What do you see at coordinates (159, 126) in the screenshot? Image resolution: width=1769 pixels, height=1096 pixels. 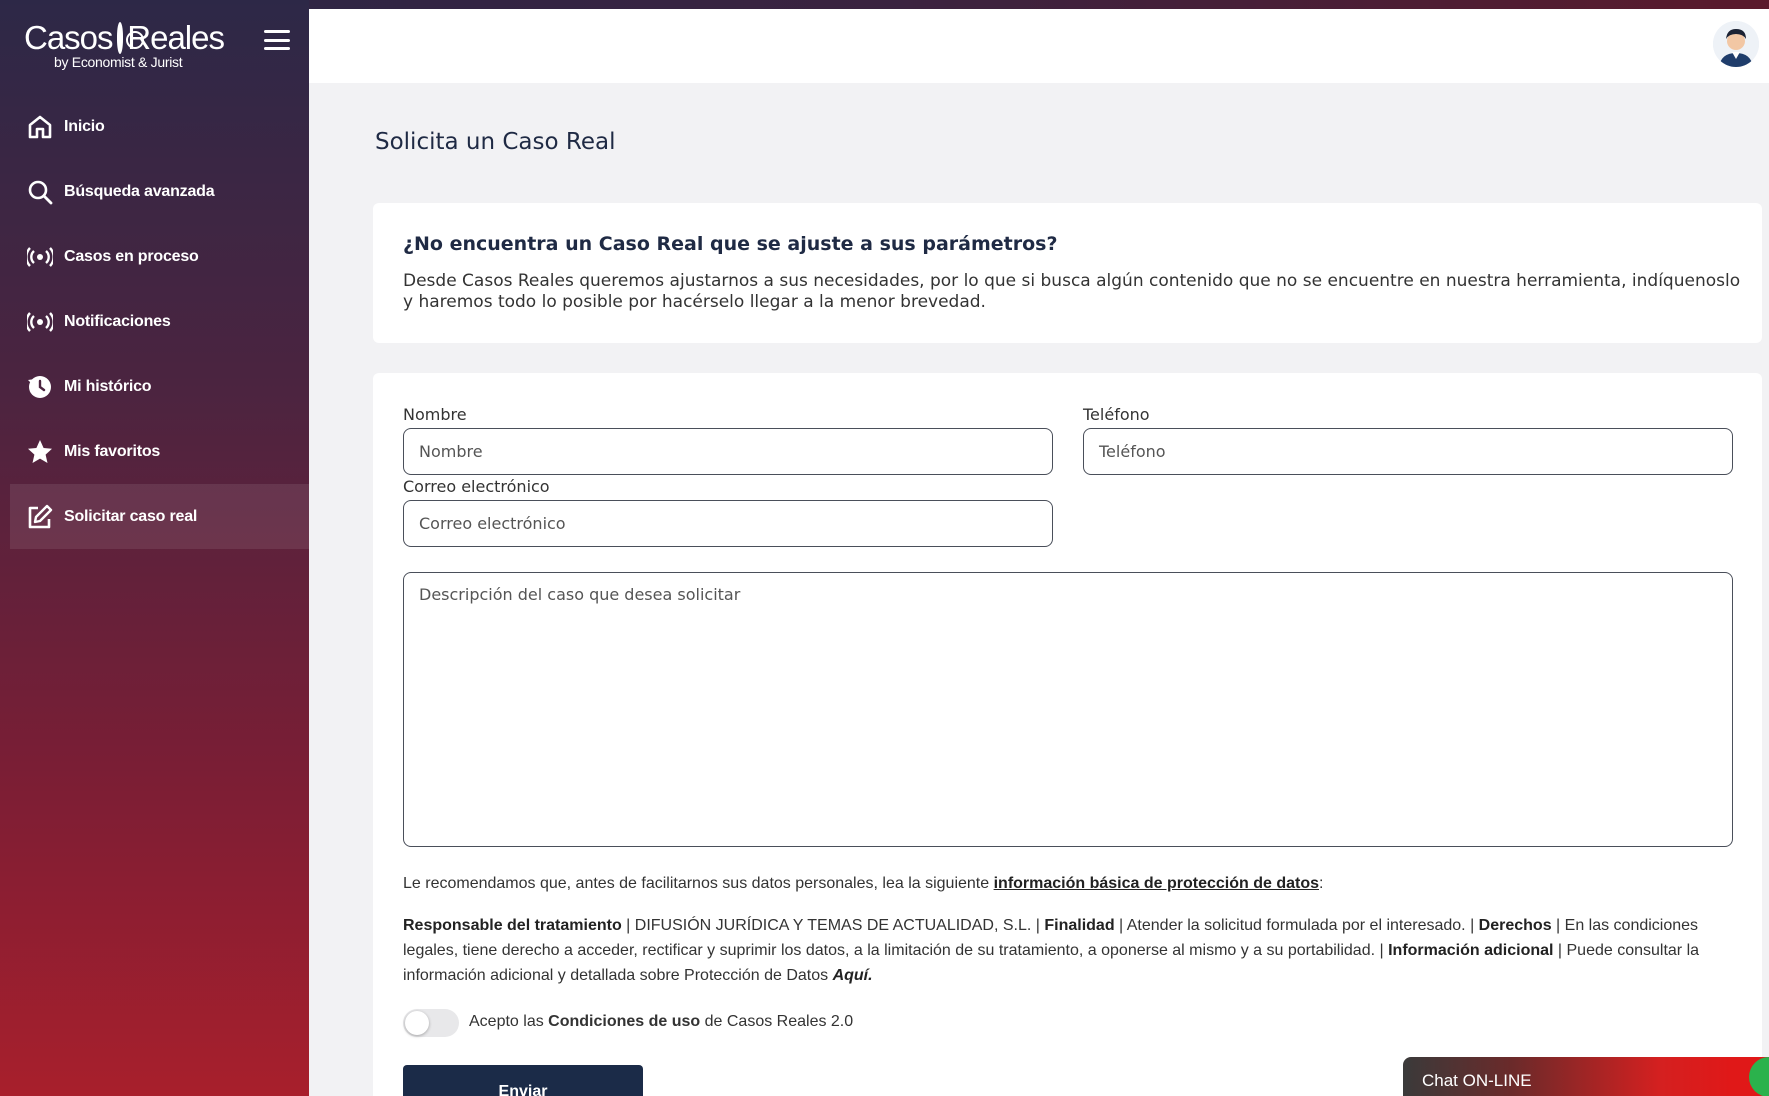 I see `sidebar-item-inicio: Inicio` at bounding box center [159, 126].